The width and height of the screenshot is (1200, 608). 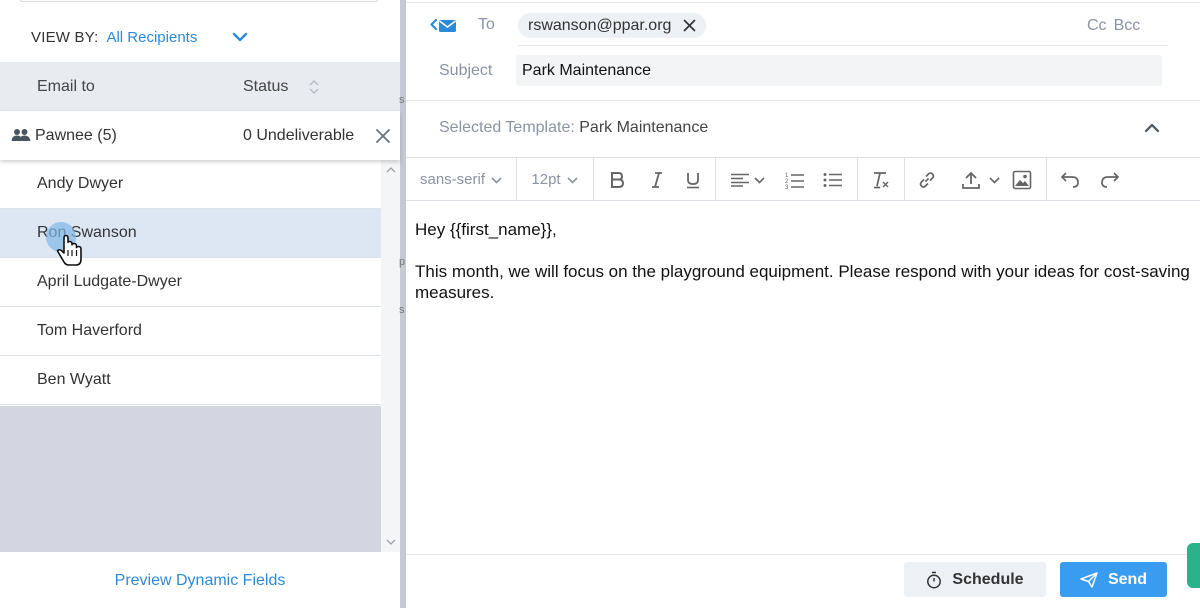 I want to click on svg-text: 3, so click(x=787, y=187).